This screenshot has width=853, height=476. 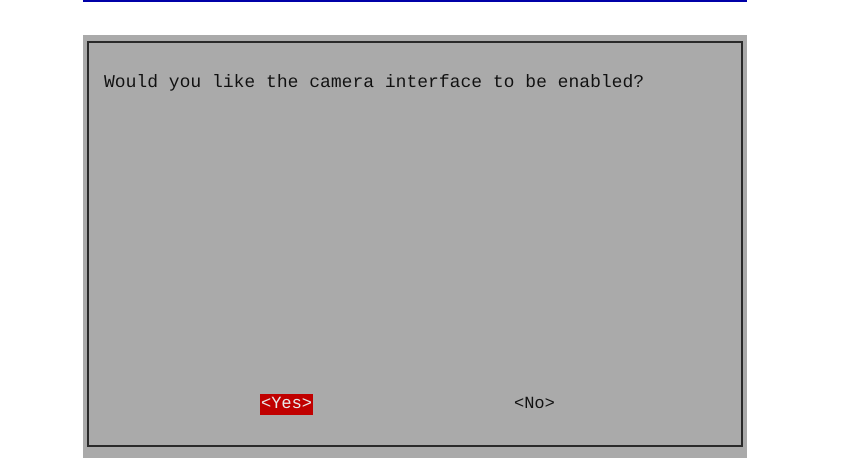 I want to click on dialog-button: <Yes>, so click(x=287, y=404).